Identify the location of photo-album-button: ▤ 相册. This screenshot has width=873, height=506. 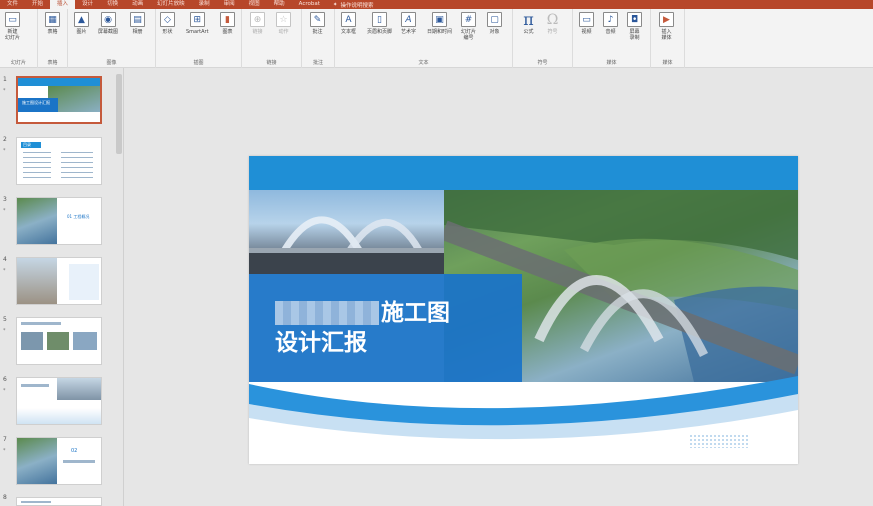
(137, 23).